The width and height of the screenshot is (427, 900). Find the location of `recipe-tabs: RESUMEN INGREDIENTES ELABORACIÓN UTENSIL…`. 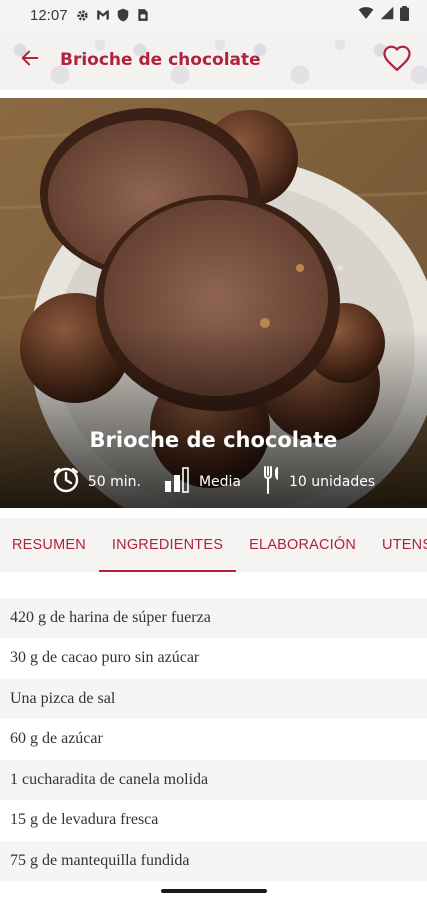

recipe-tabs: RESUMEN INGREDIENTES ELABORACIÓN UTENSIL… is located at coordinates (213, 545).